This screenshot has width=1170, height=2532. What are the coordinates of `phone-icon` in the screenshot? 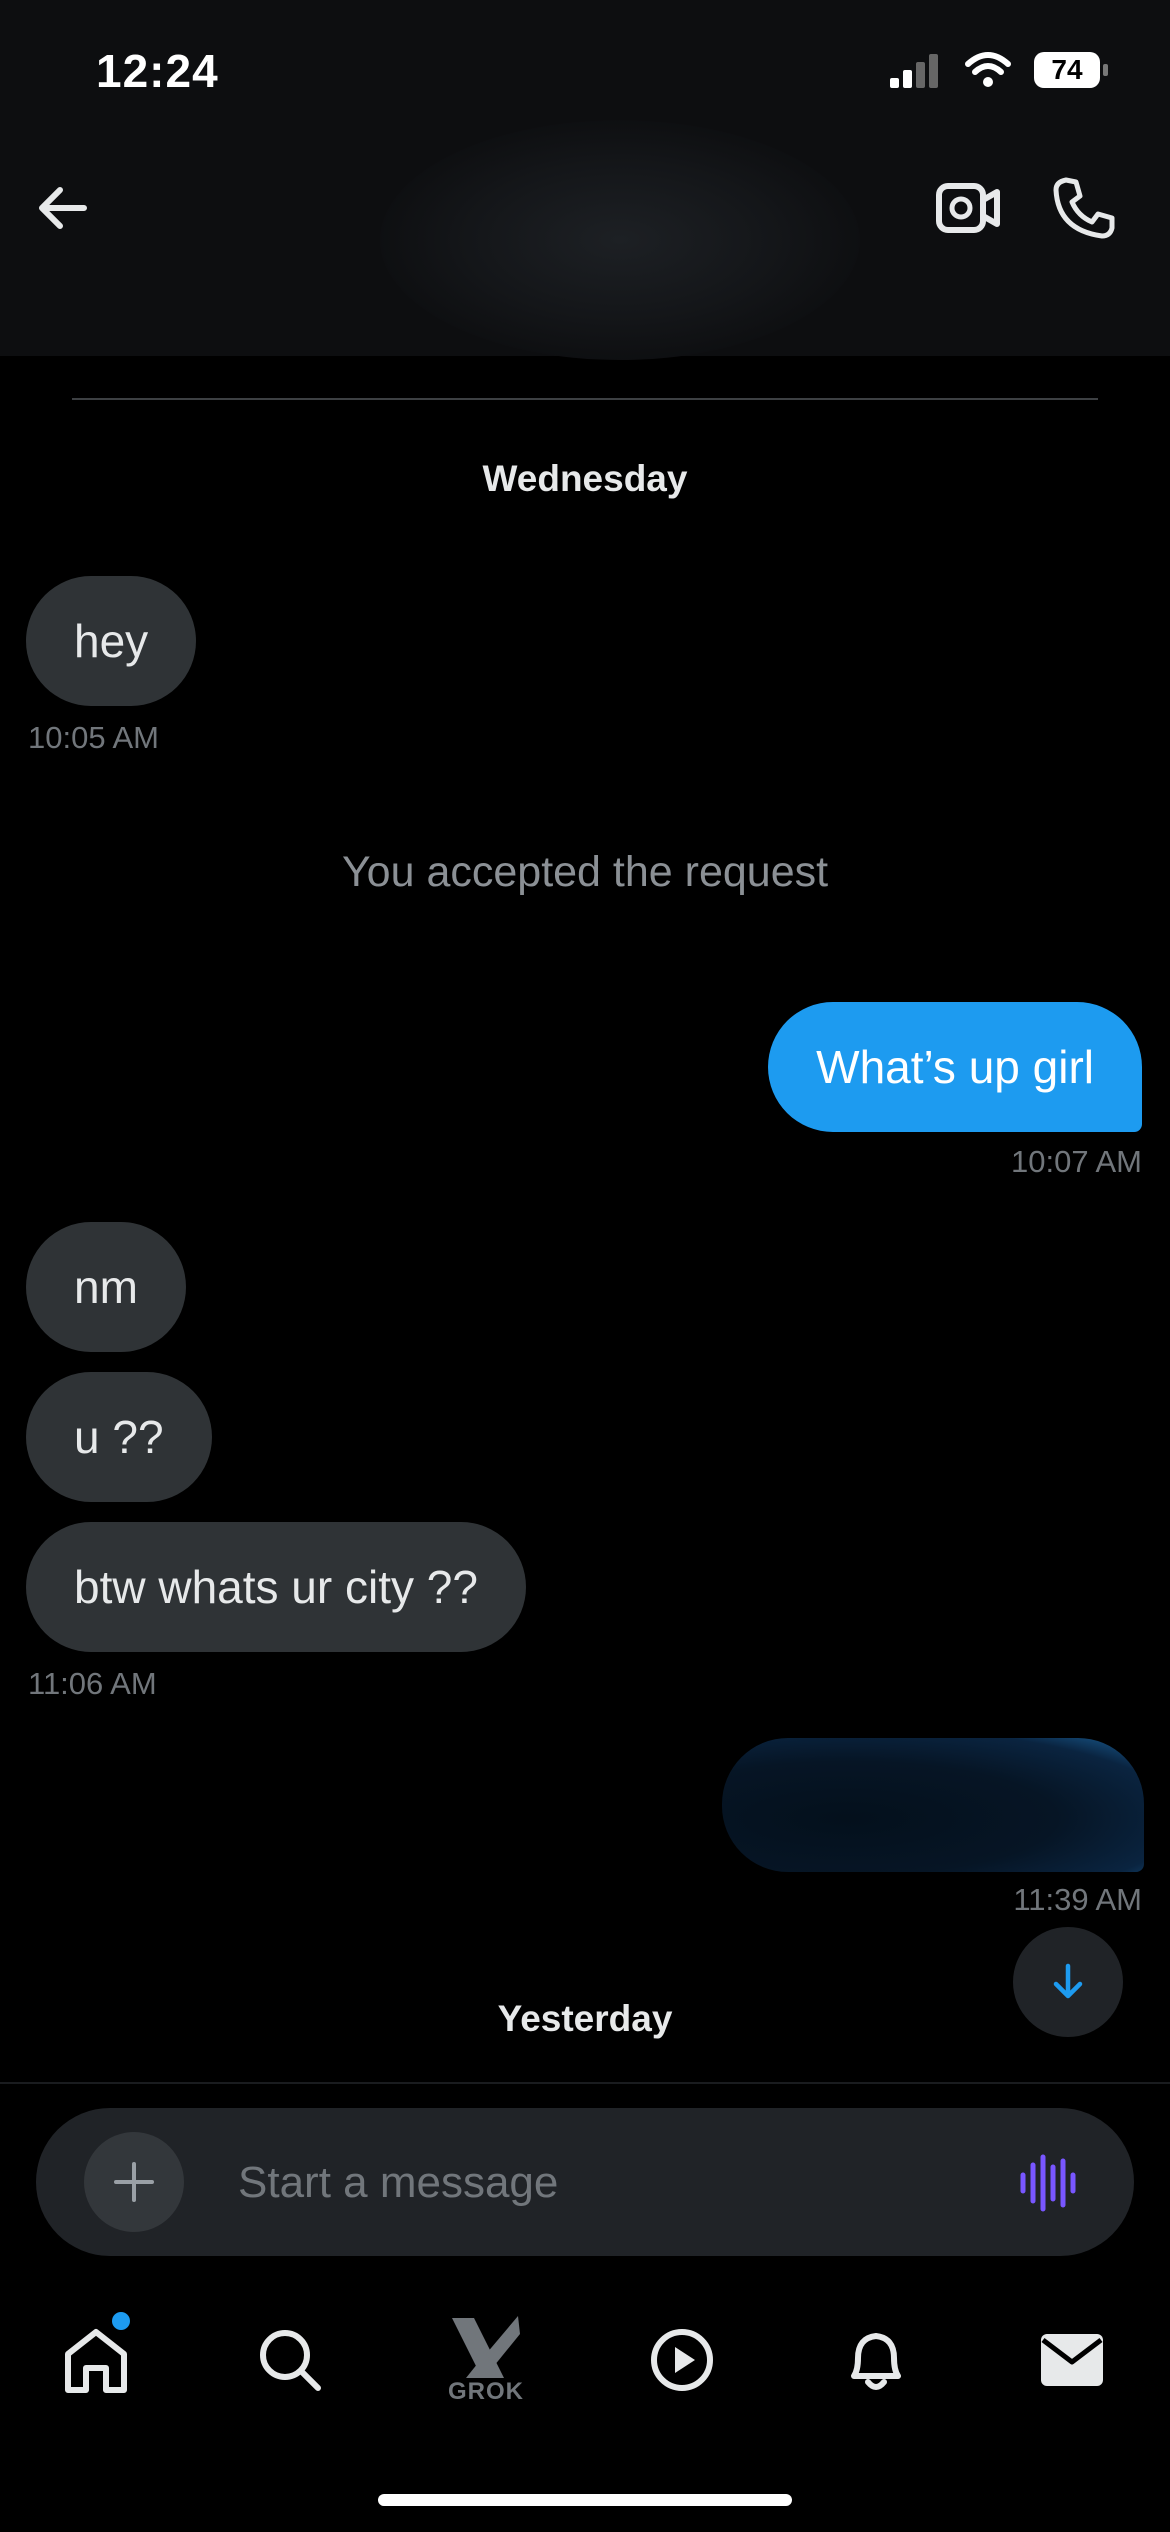 It's located at (1084, 208).